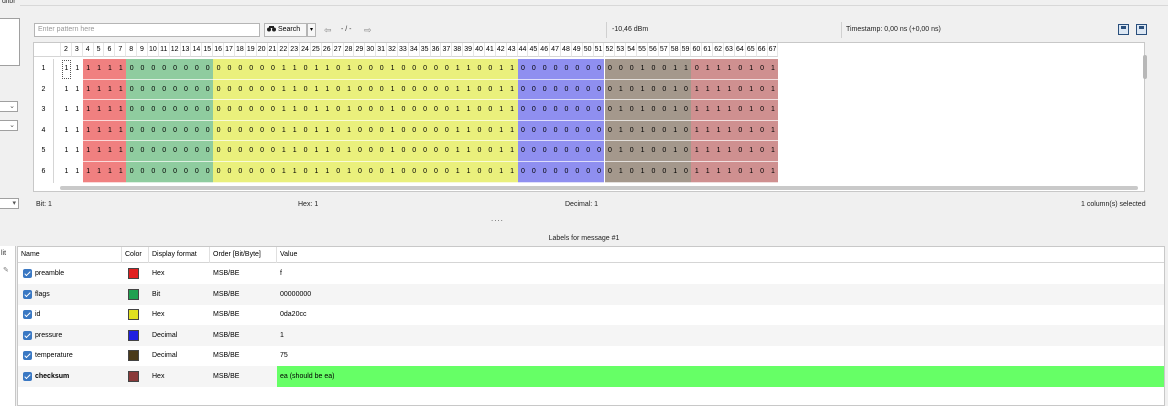  What do you see at coordinates (368, 30) in the screenshot?
I see `next-arrow-icon: ⇨` at bounding box center [368, 30].